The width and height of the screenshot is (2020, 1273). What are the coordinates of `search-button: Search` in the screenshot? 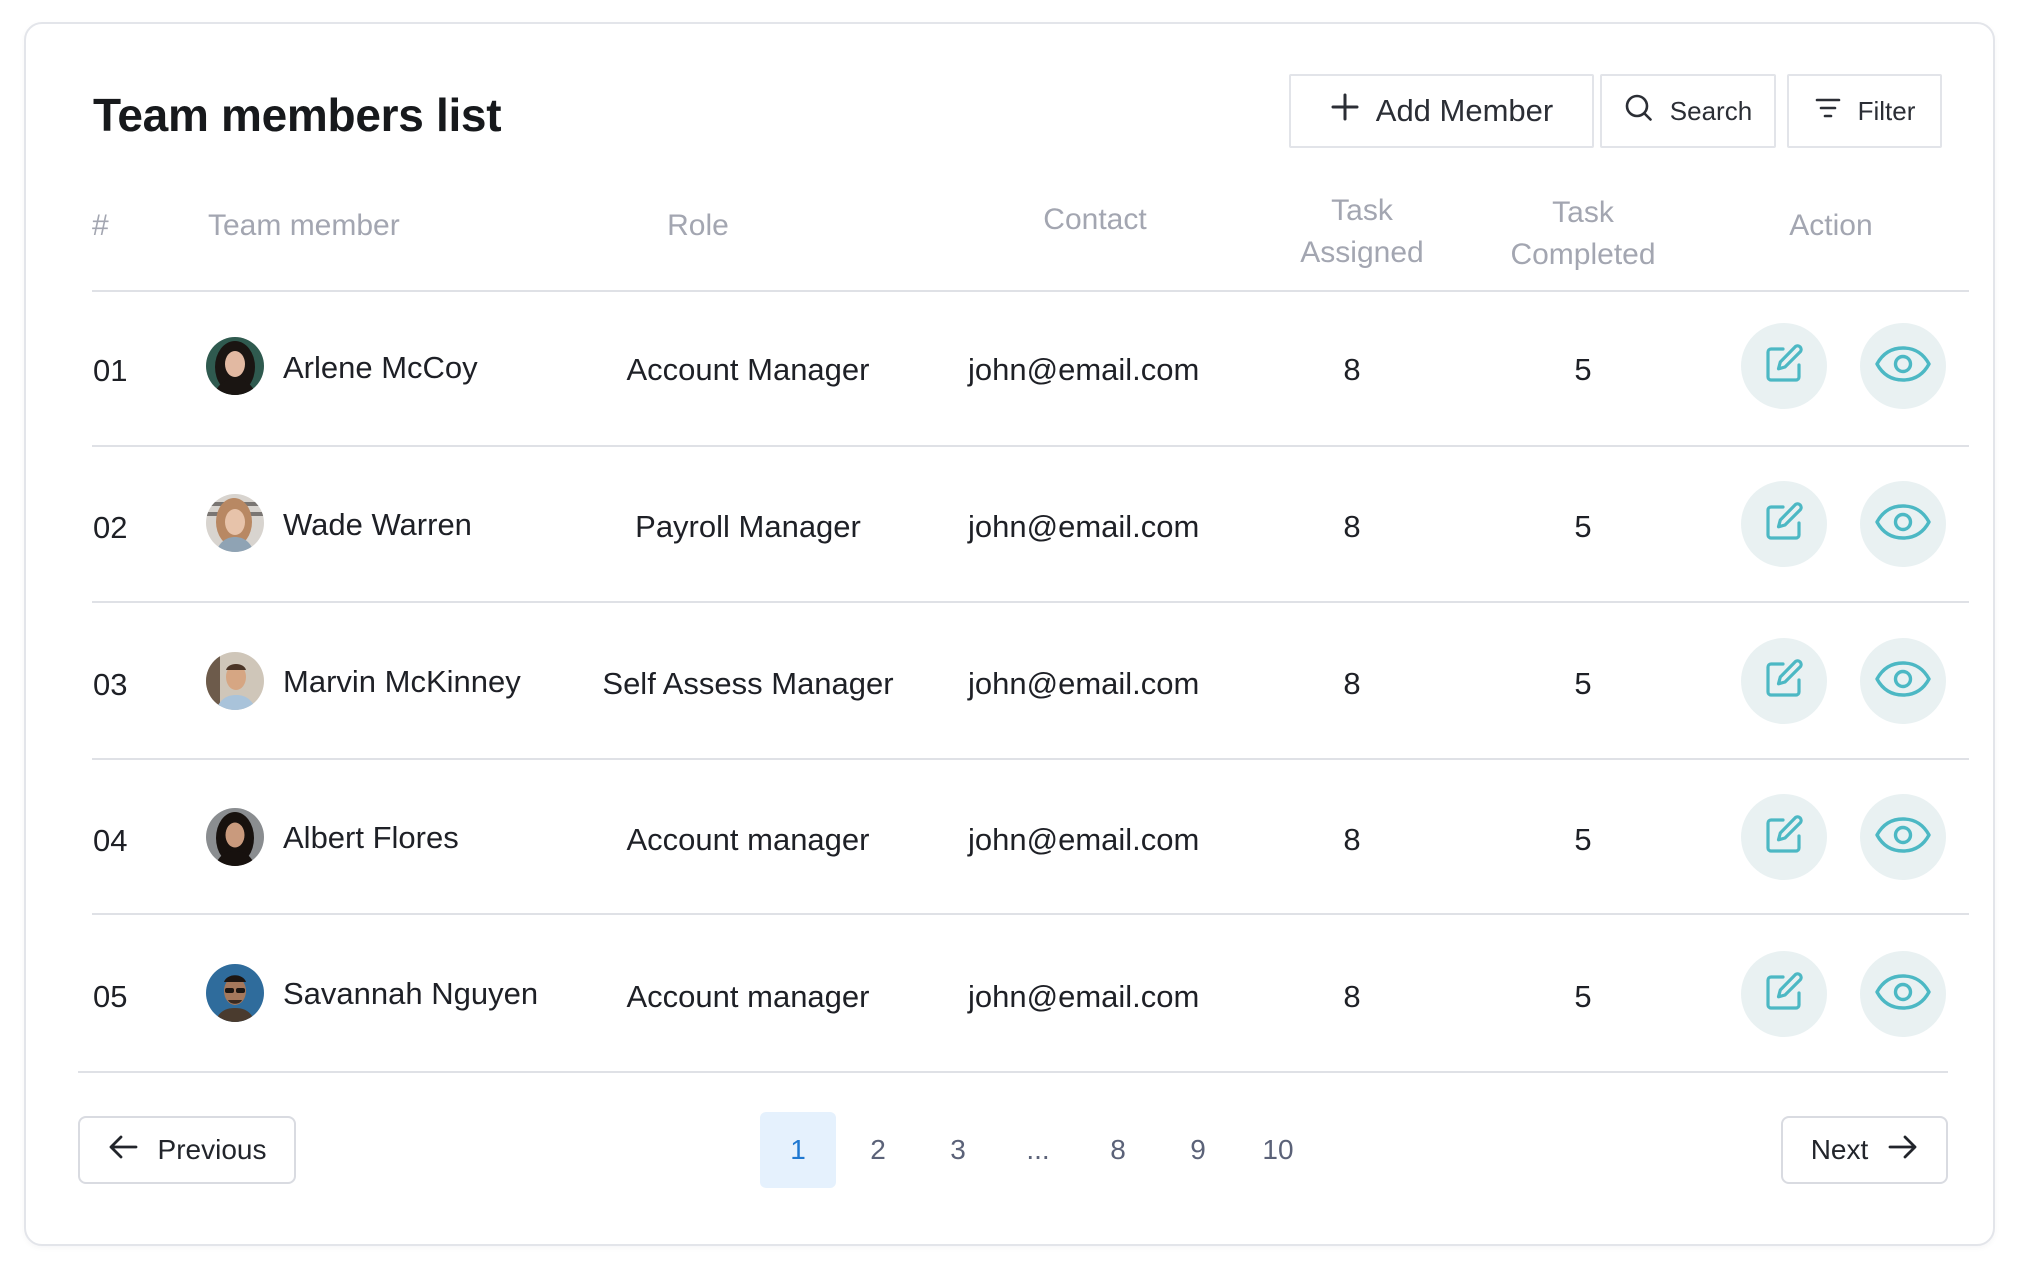 It's located at (1688, 111).